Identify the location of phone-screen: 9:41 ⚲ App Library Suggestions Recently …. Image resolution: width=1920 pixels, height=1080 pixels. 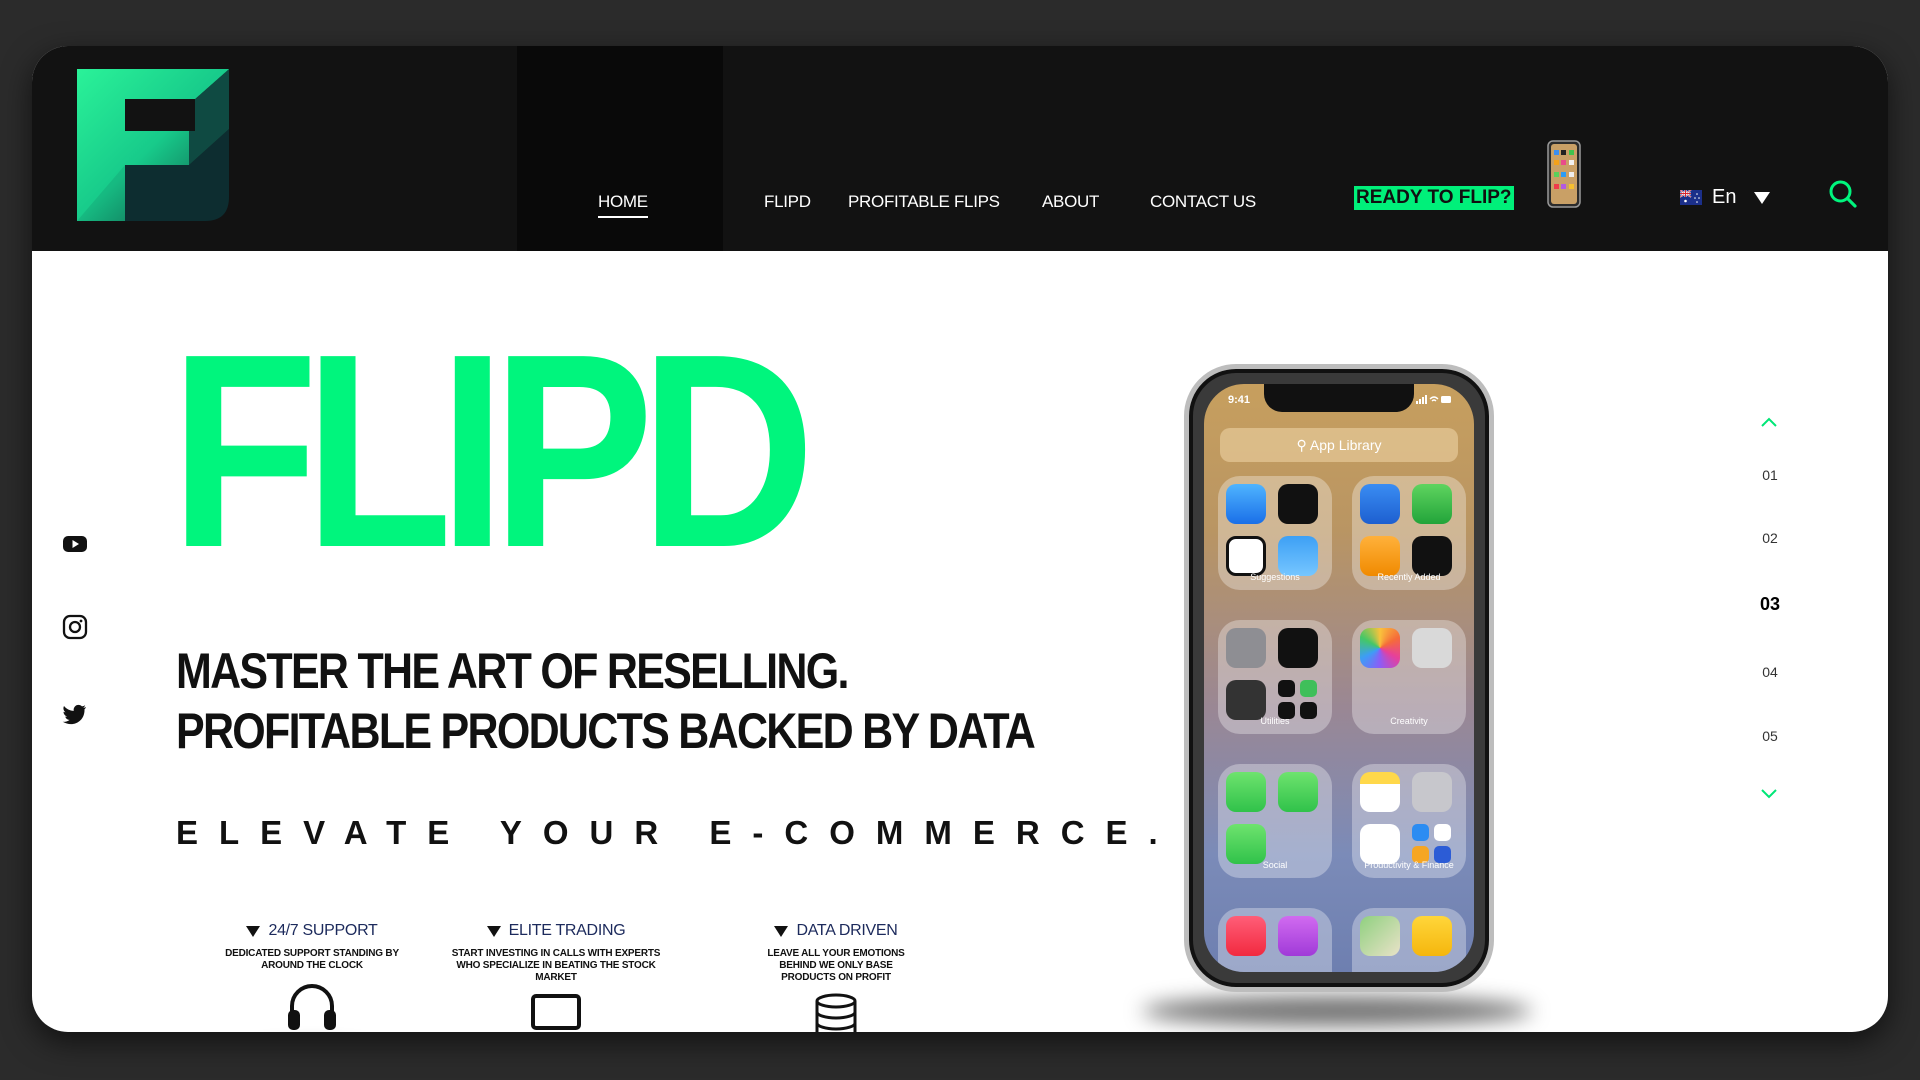
(1339, 678).